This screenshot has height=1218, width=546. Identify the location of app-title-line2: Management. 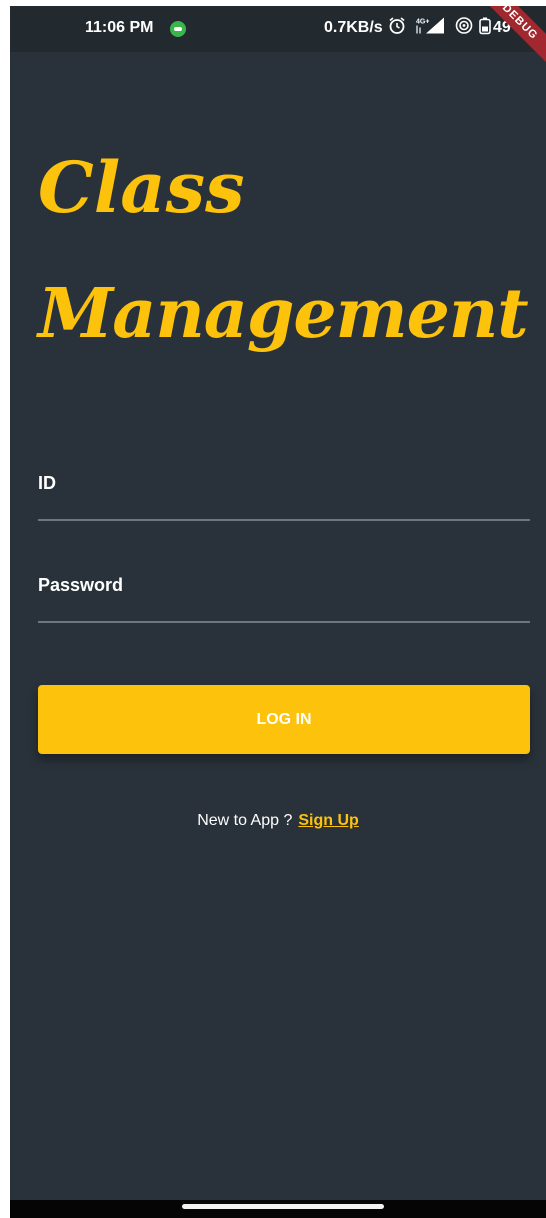
(283, 314).